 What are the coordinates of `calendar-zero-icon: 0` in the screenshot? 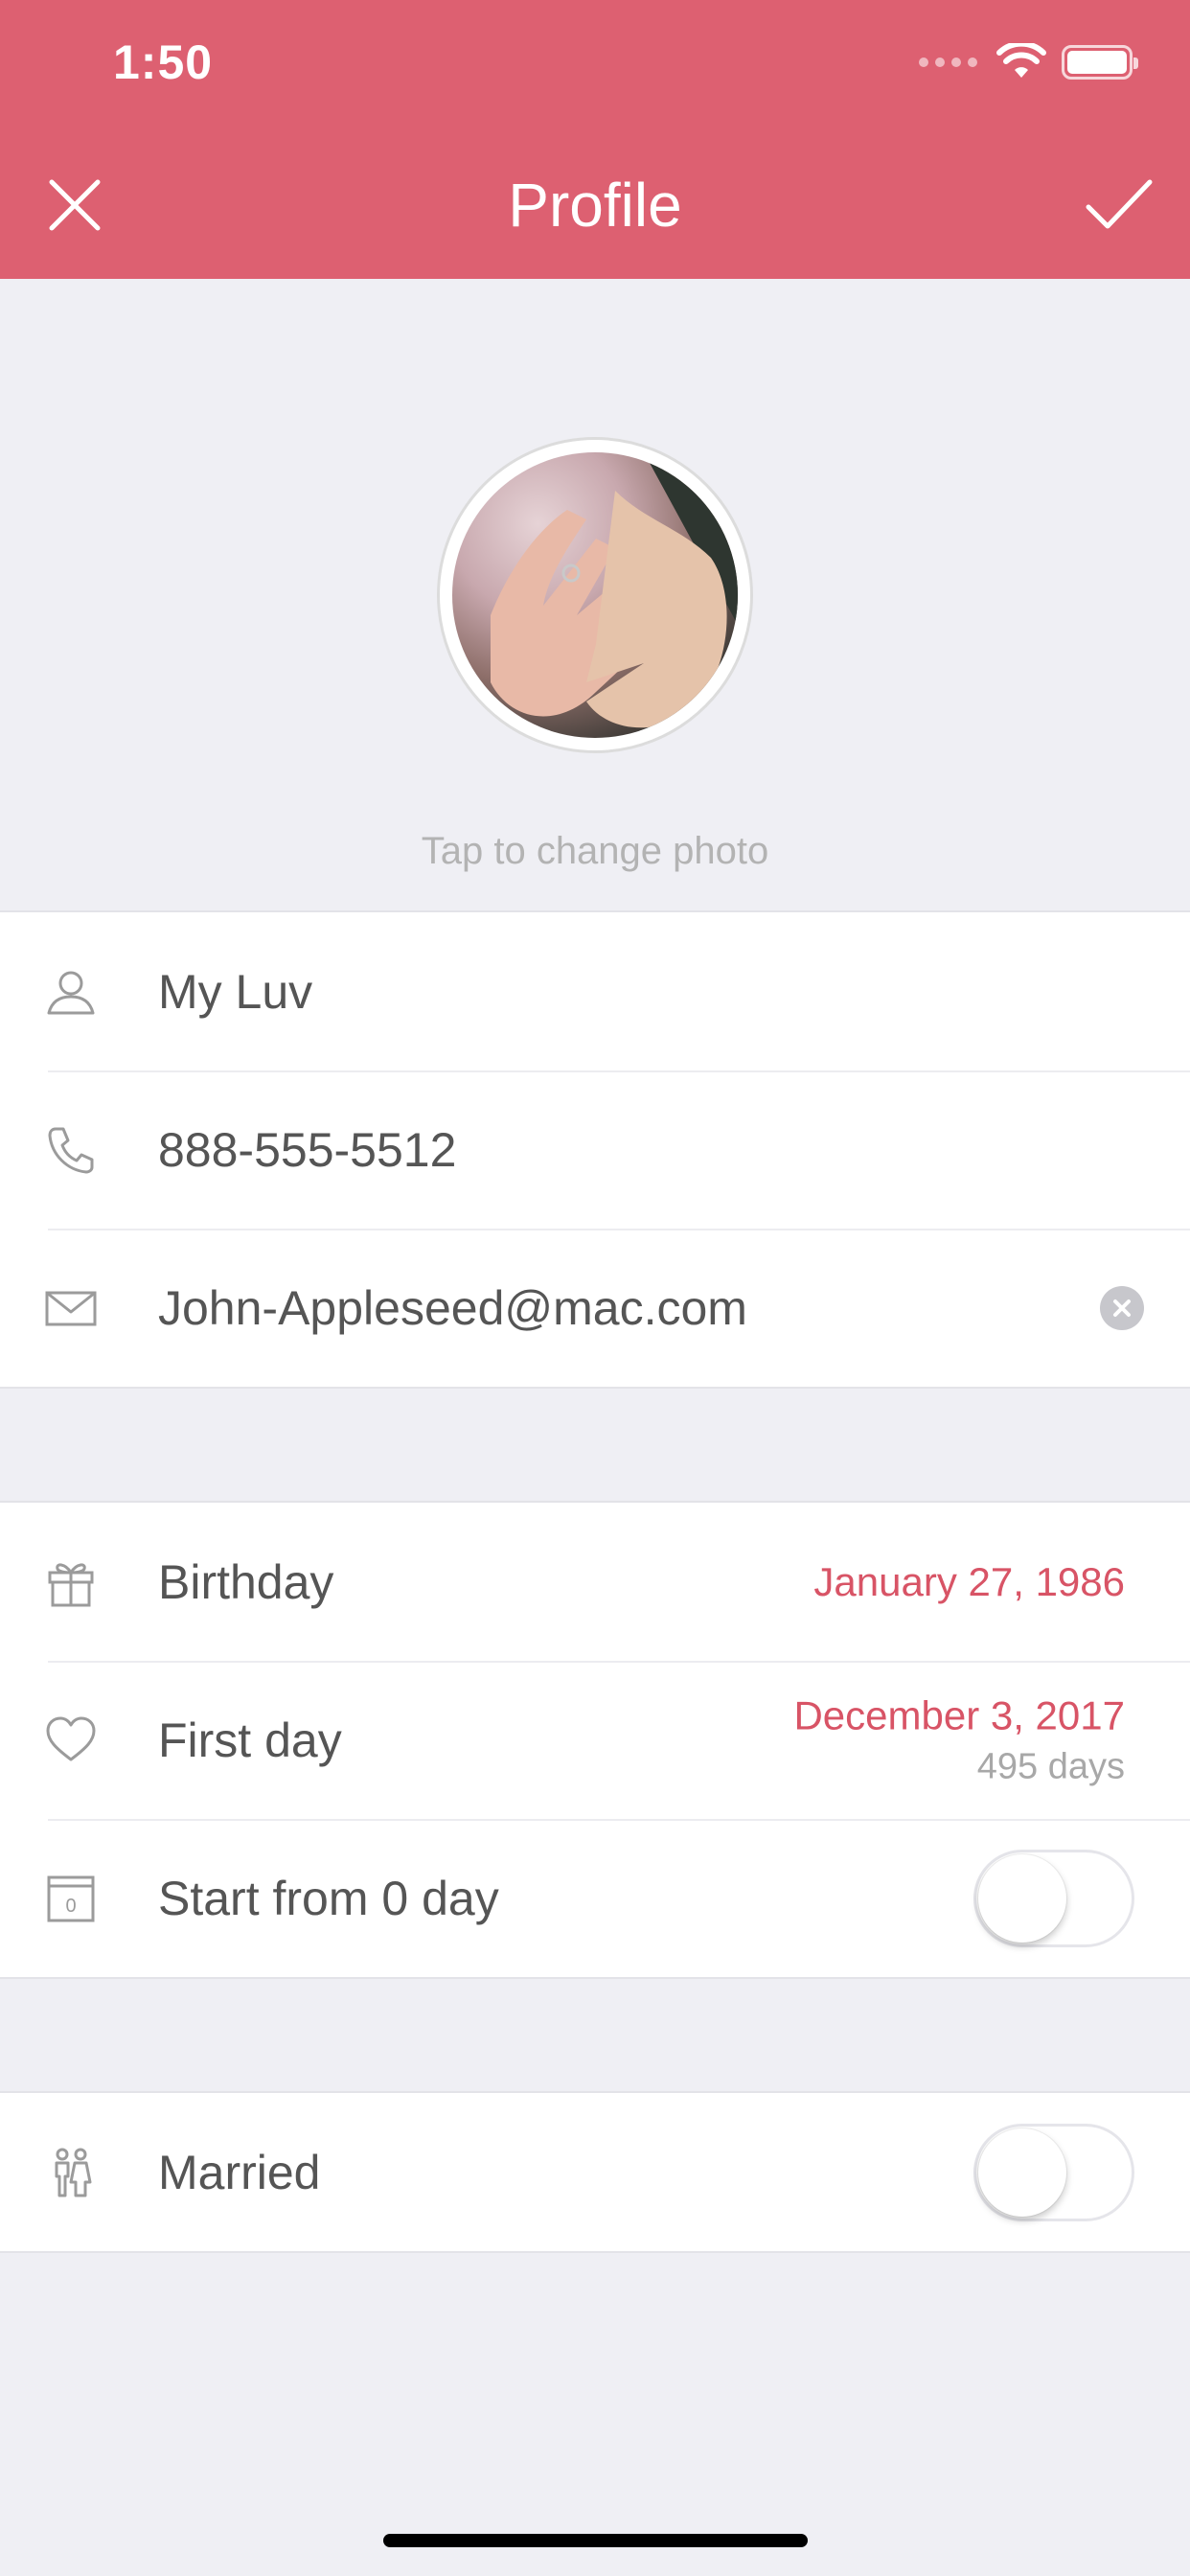 It's located at (71, 1898).